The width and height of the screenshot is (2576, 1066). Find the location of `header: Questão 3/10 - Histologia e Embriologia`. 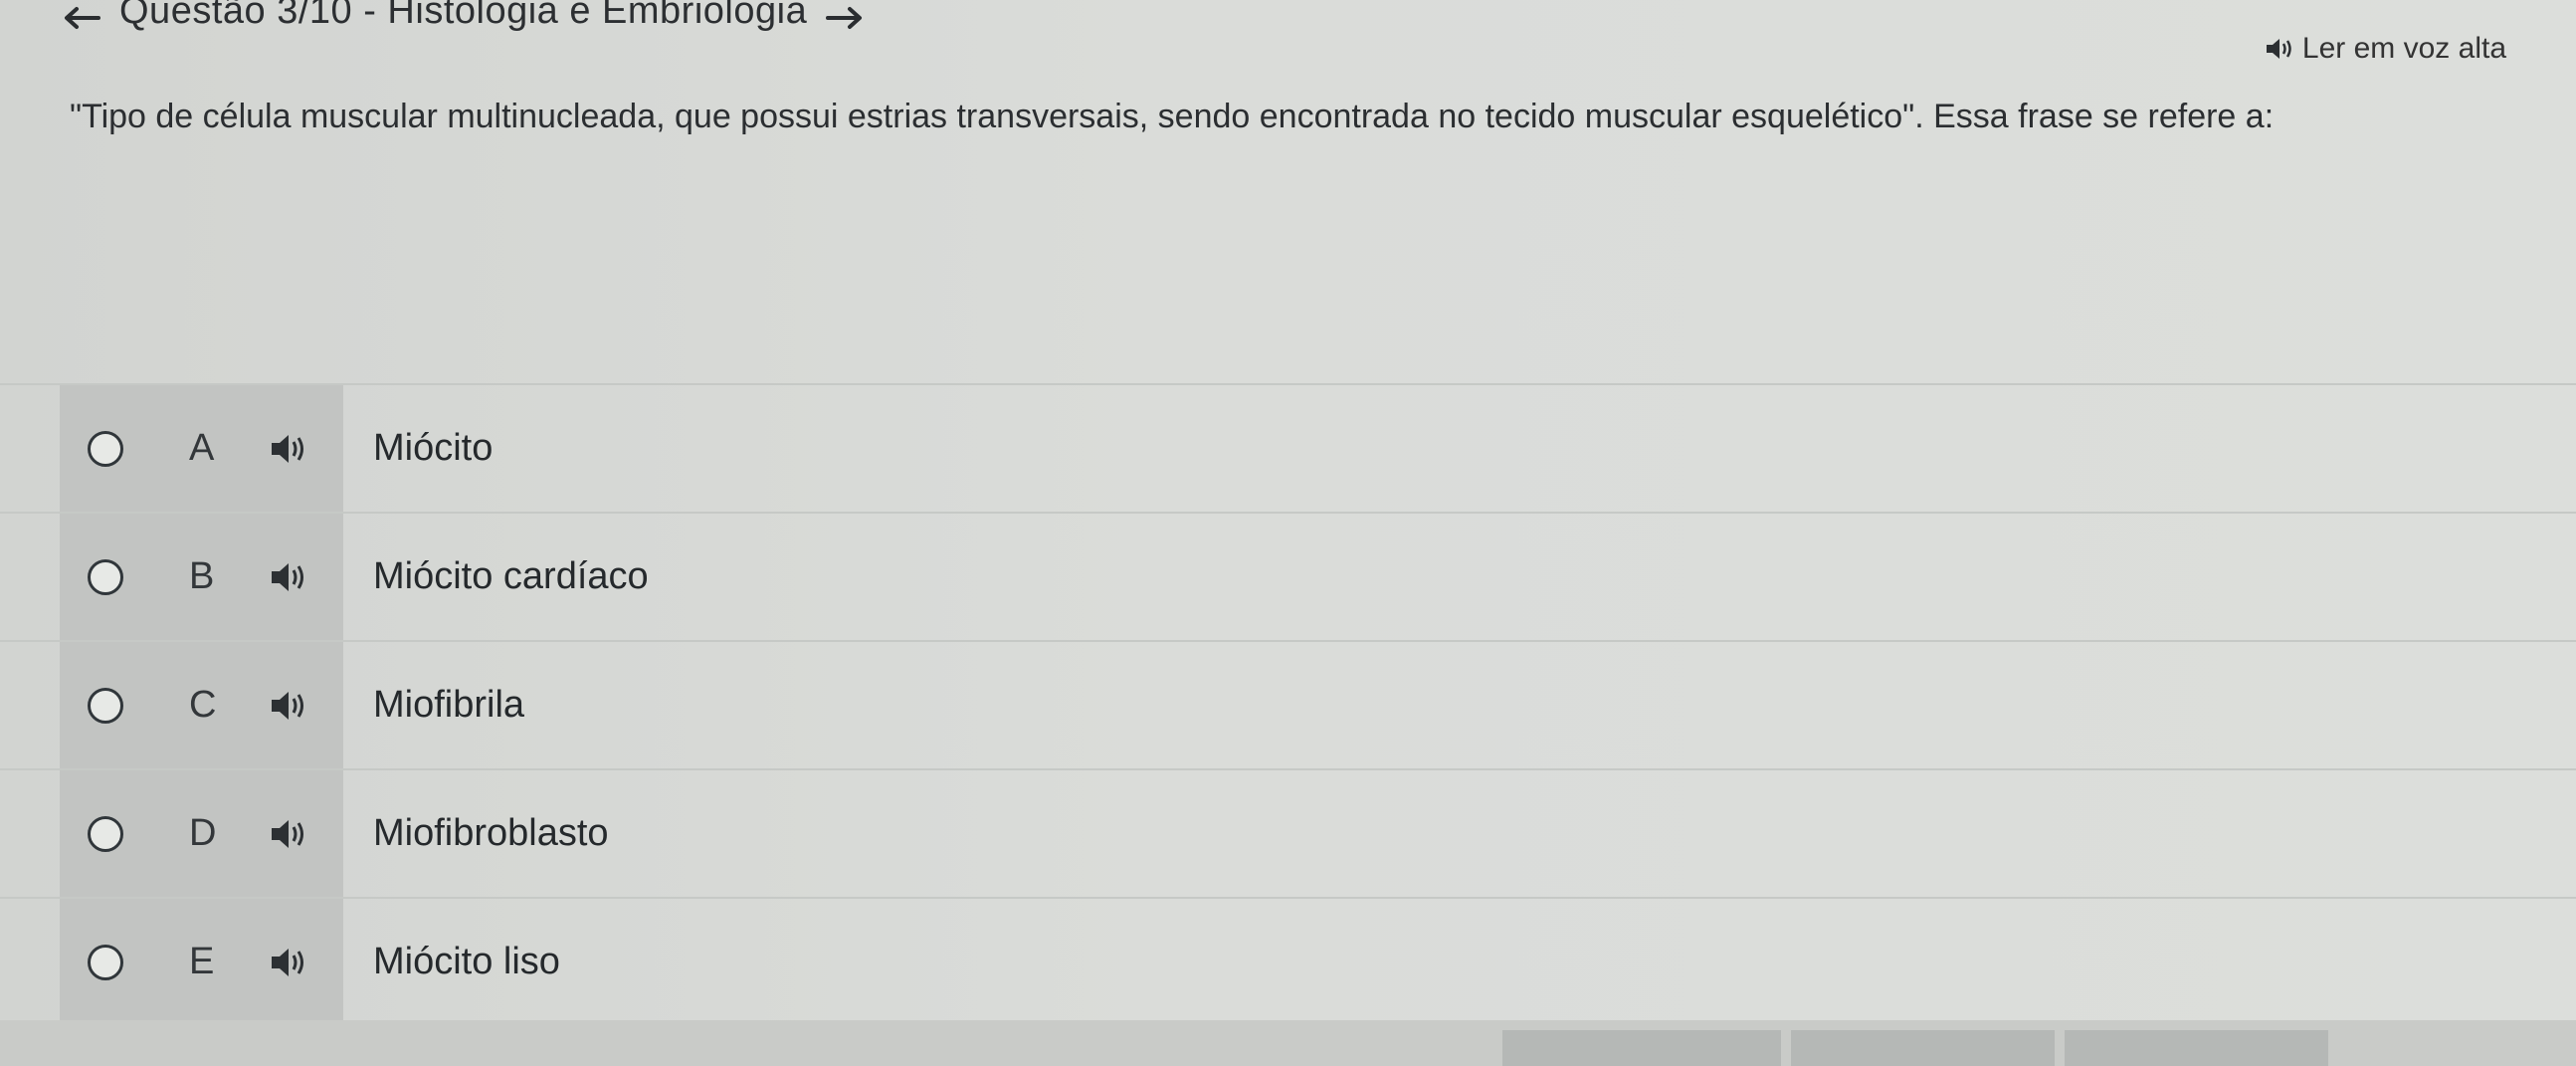

header: Questão 3/10 - Histologia e Embriologia is located at coordinates (463, 18).